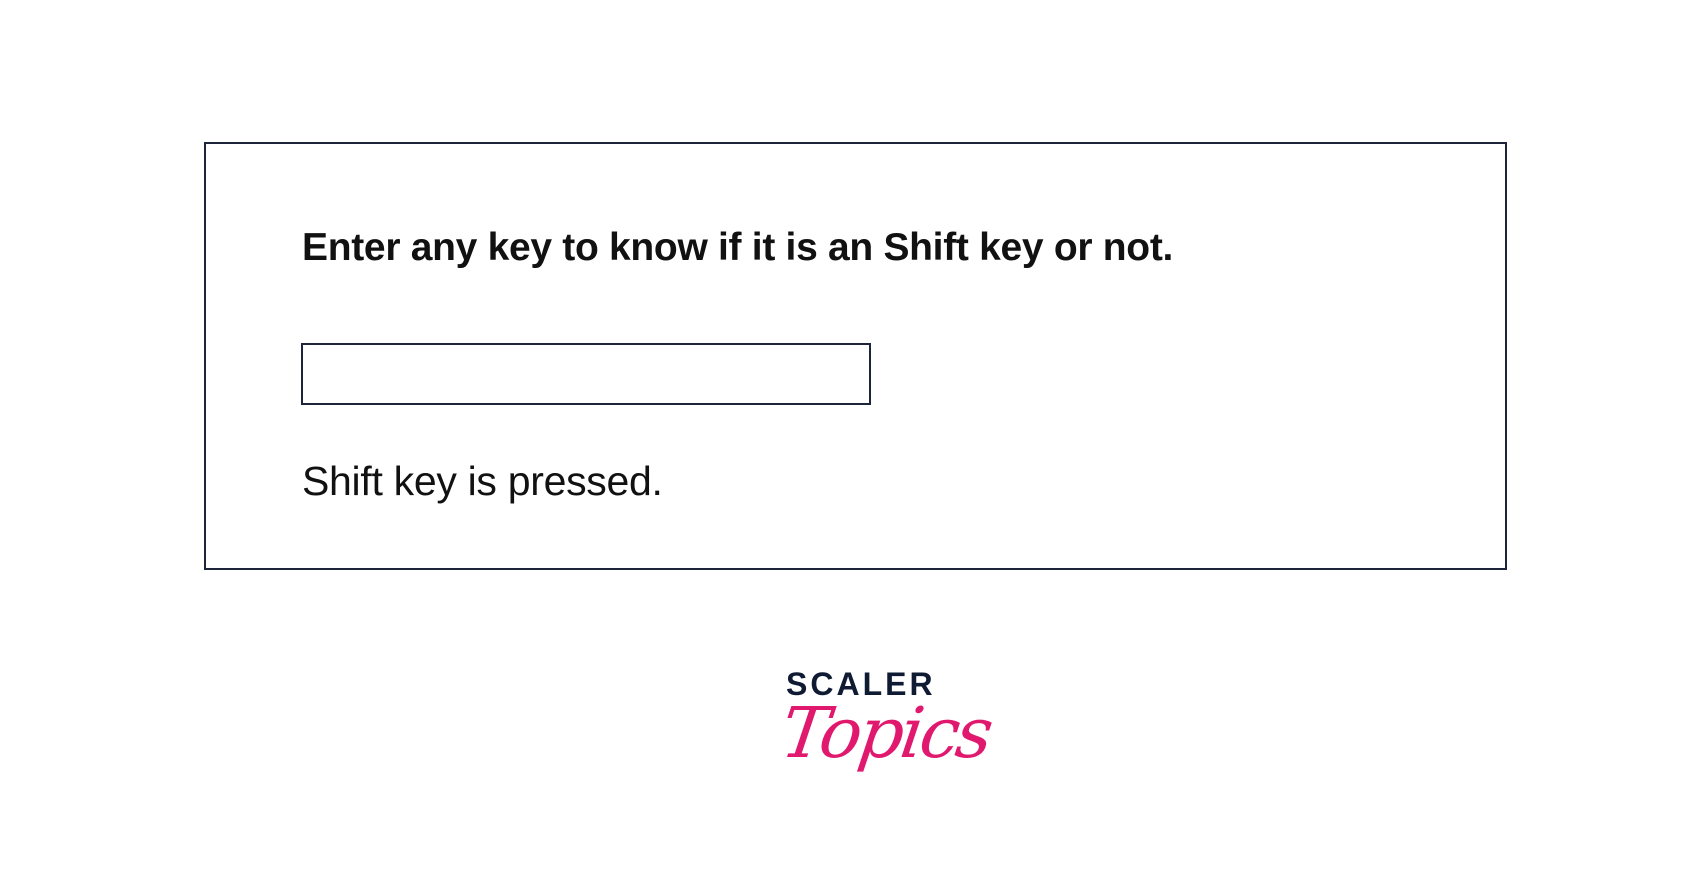 The image size is (1700, 886). I want to click on scaler-topics-logo: SCALER Topics, so click(885, 731).